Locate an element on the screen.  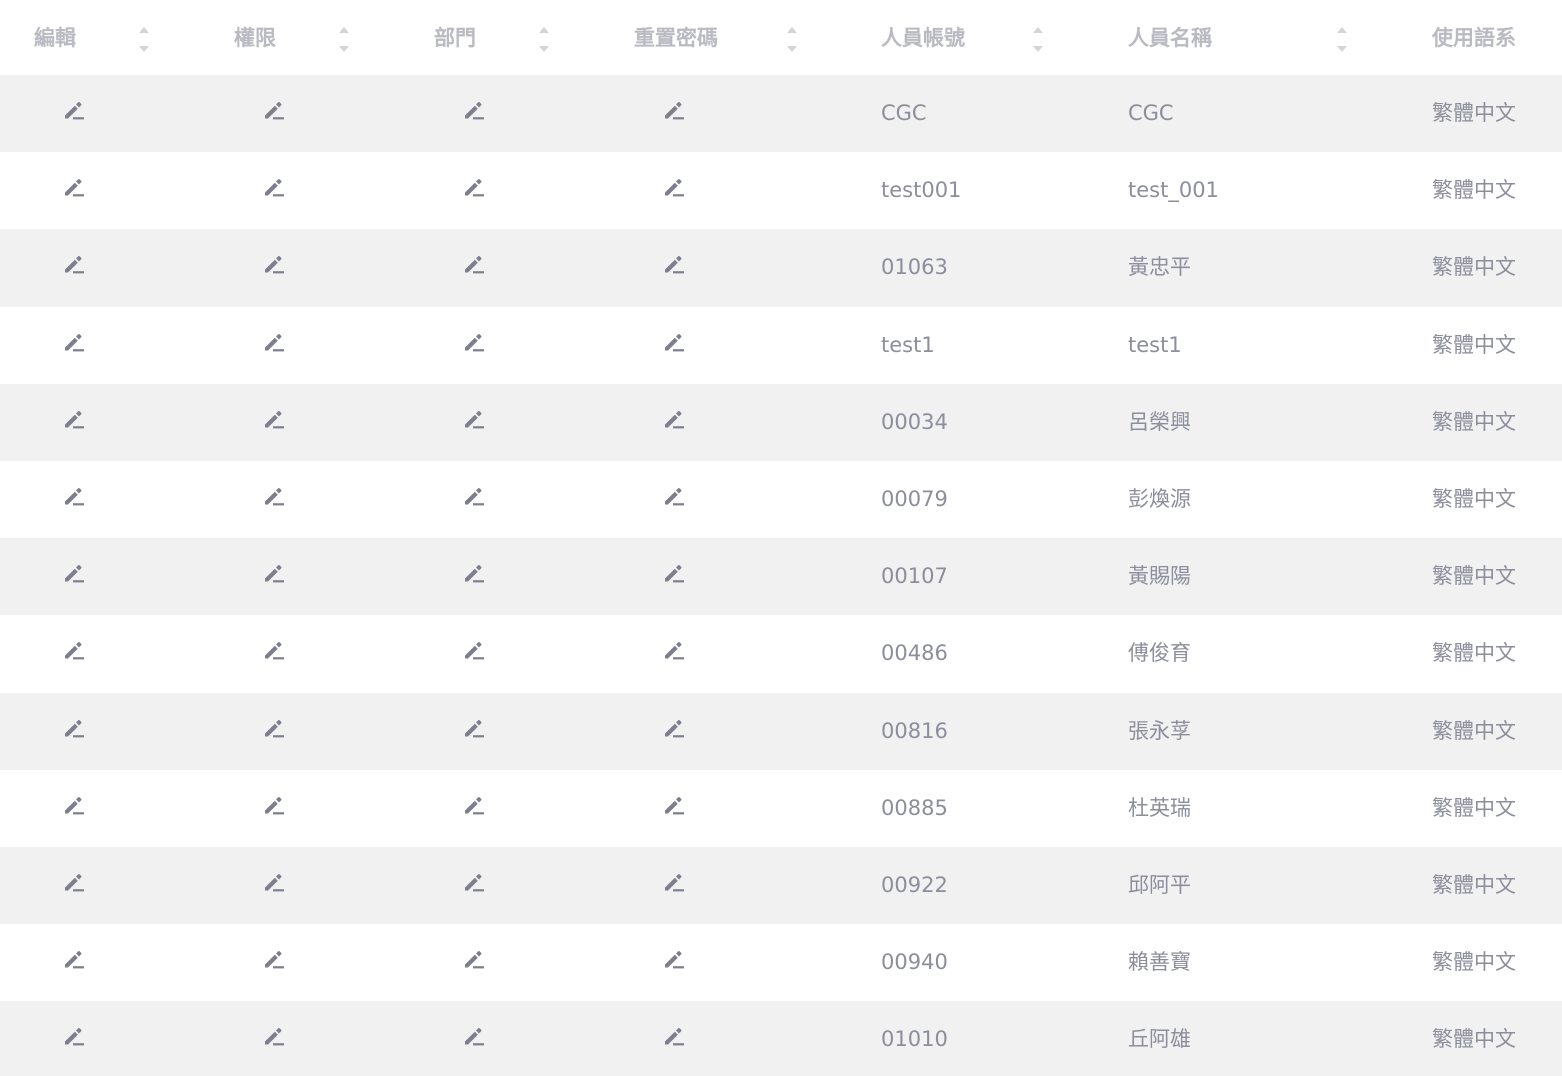
account-cell: 00816 is located at coordinates (914, 730).